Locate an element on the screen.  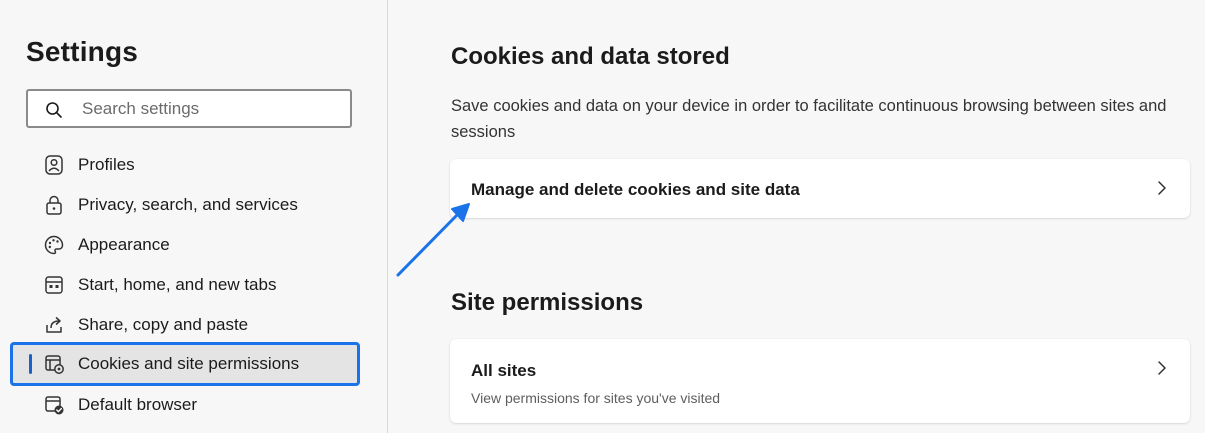
sidebar-item-cookies: Cookies and site permissions is located at coordinates (185, 364).